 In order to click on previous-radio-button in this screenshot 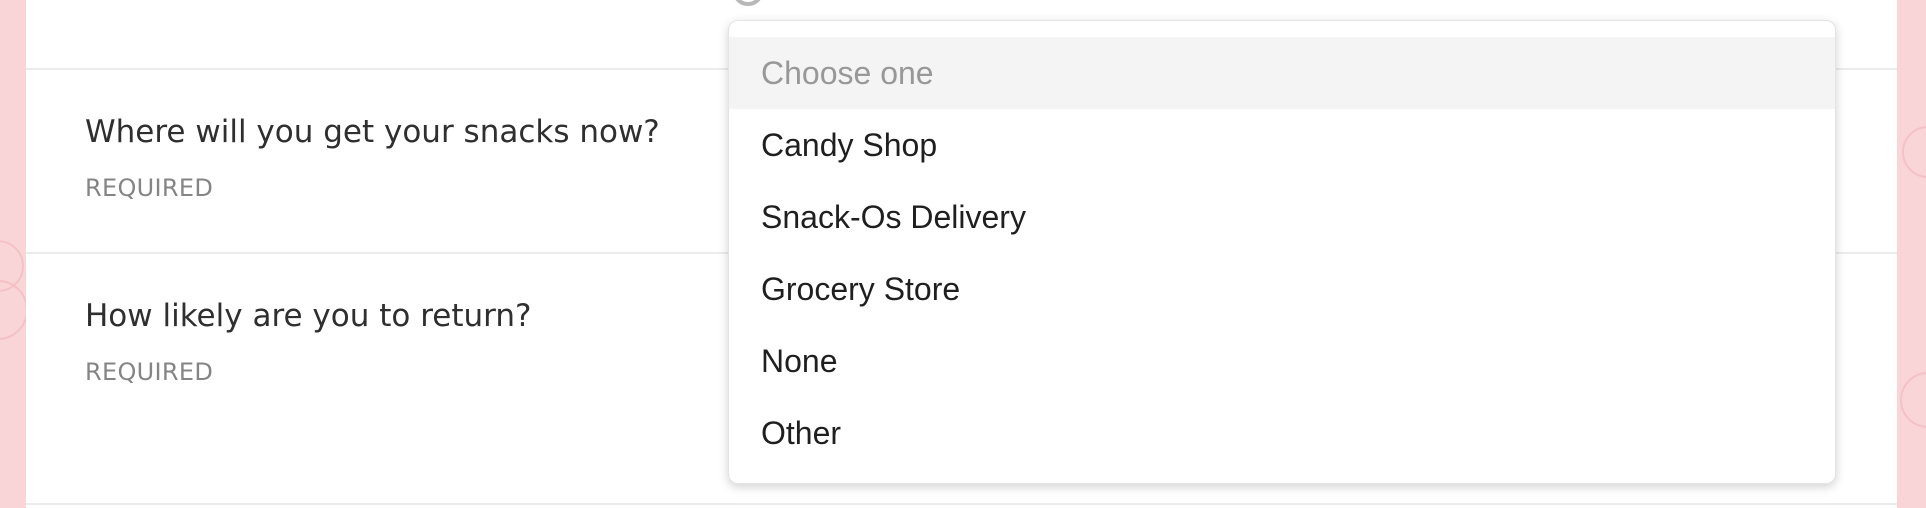, I will do `click(748, 3)`.